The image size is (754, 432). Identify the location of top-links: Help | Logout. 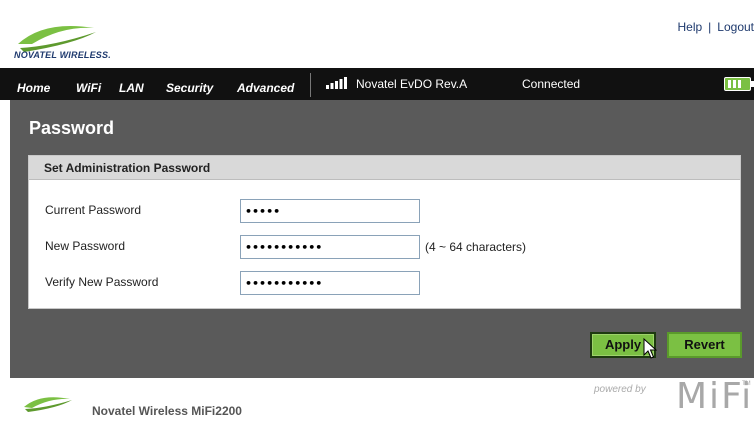
(715, 27).